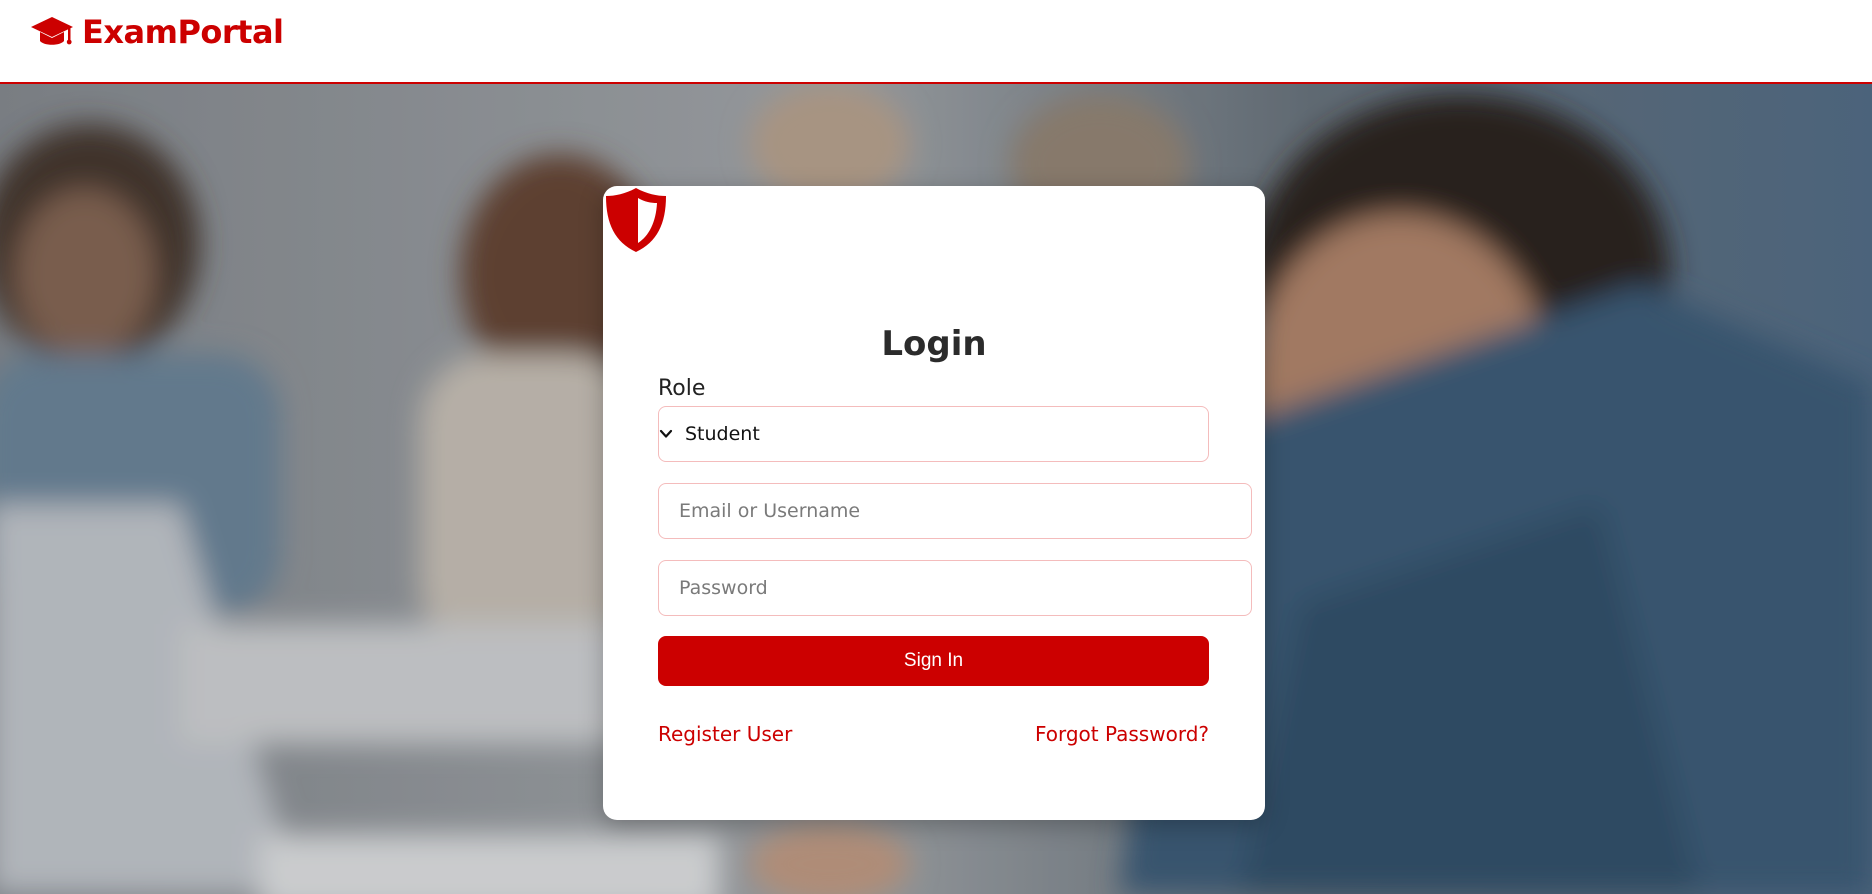 Image resolution: width=1872 pixels, height=894 pixels. I want to click on brand-name: ExamPortal, so click(183, 32).